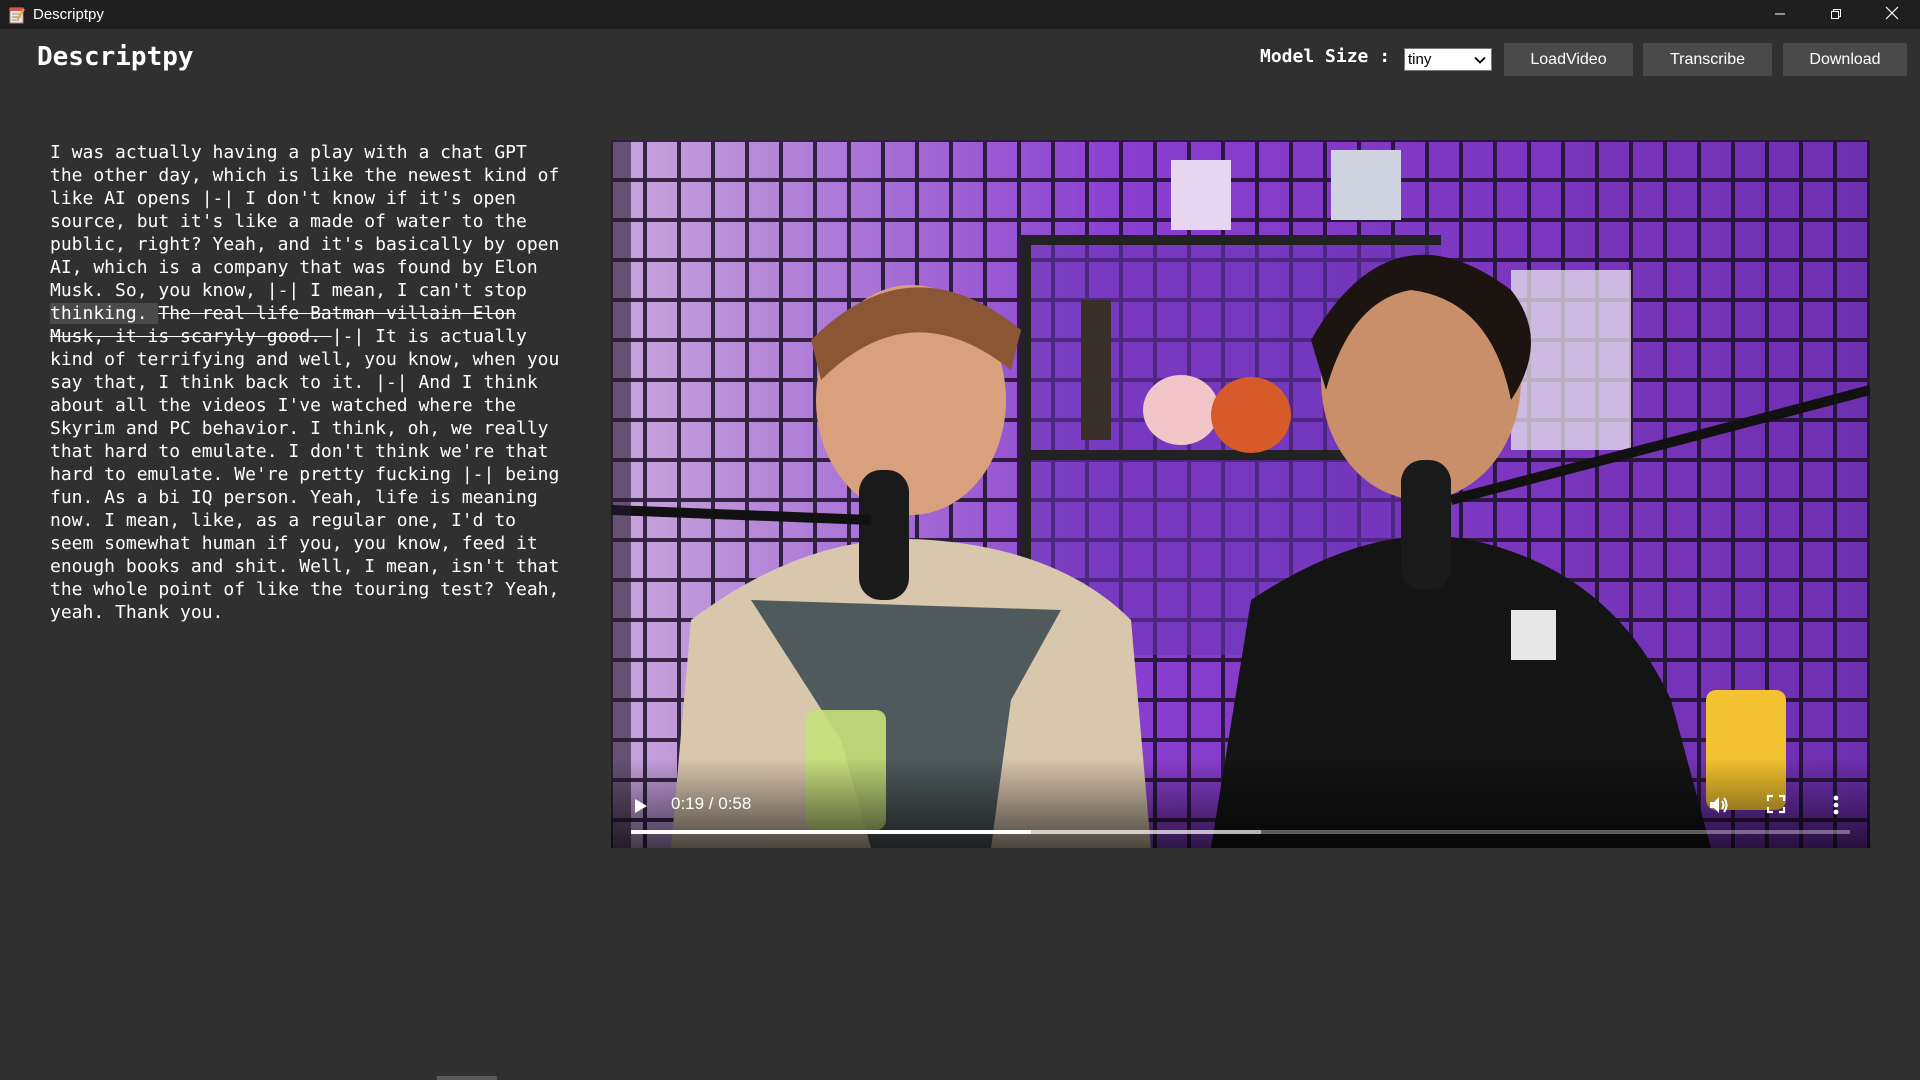 The image size is (1920, 1080). What do you see at coordinates (831, 832) in the screenshot?
I see `progress-fill` at bounding box center [831, 832].